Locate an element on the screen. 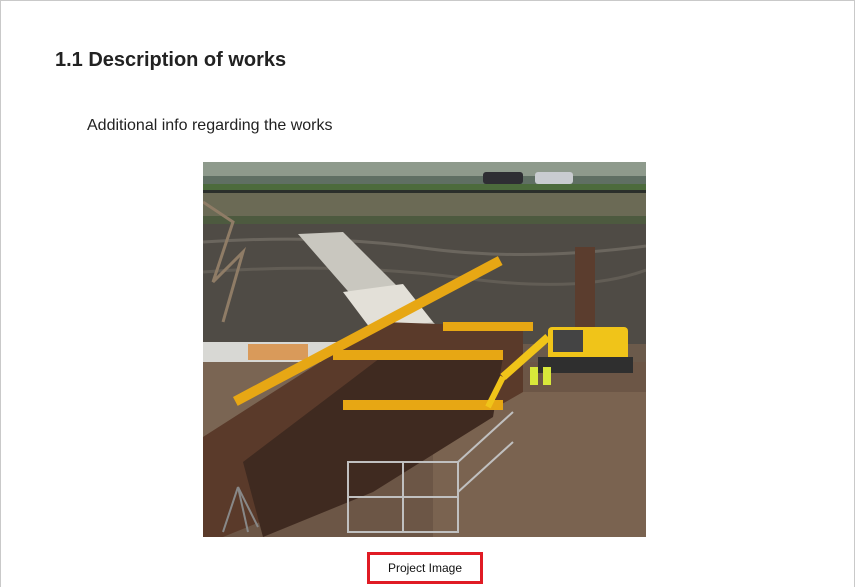 Image resolution: width=855 pixels, height=587 pixels. section-paragraph: Additional info regarding the works is located at coordinates (210, 125).